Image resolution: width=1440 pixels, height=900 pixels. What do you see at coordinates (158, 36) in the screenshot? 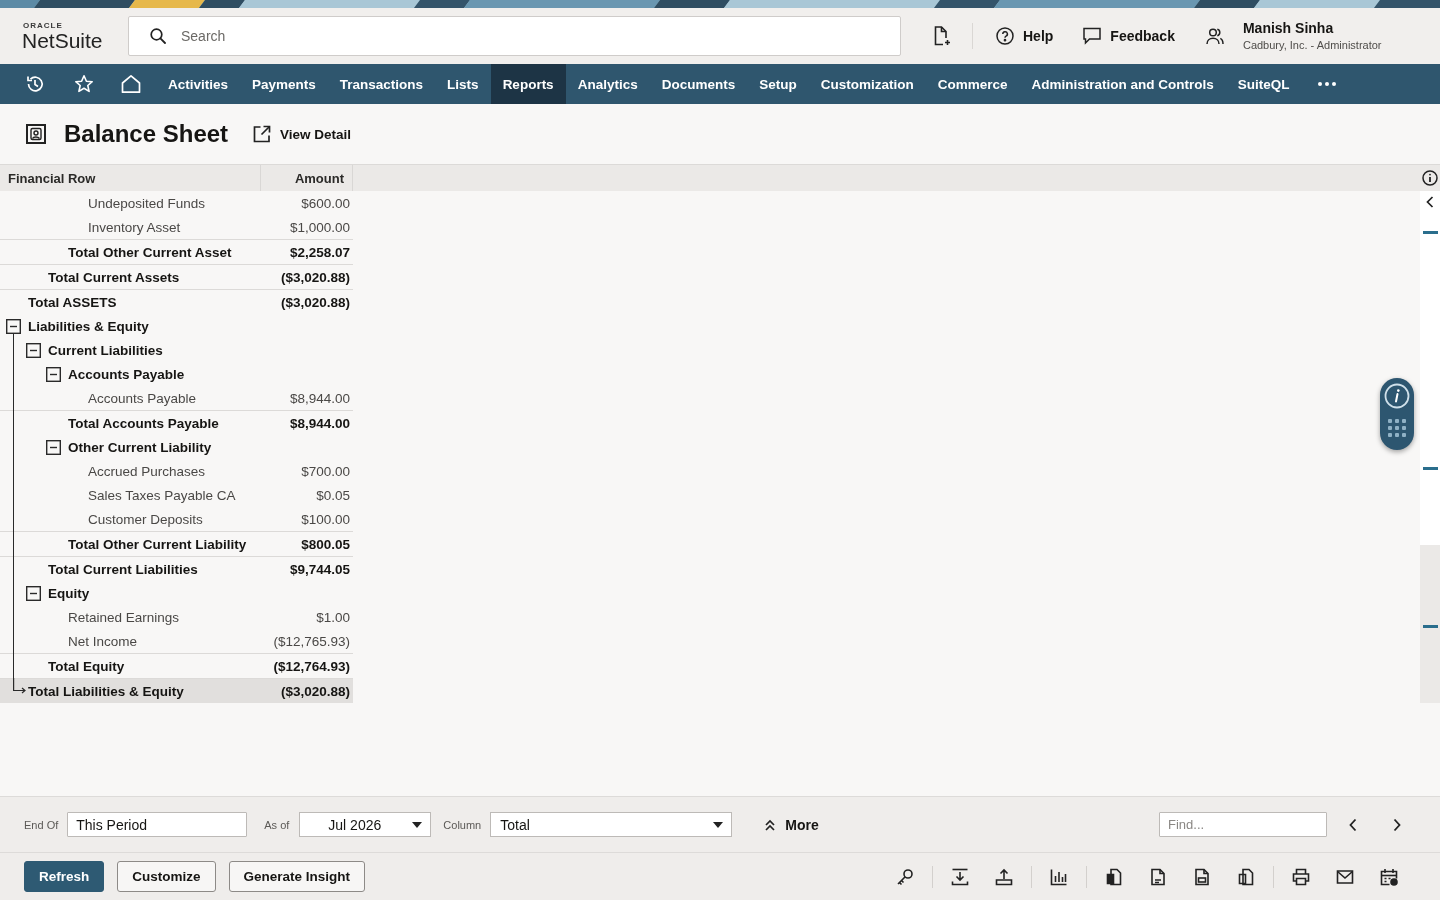
I see `search-icon` at bounding box center [158, 36].